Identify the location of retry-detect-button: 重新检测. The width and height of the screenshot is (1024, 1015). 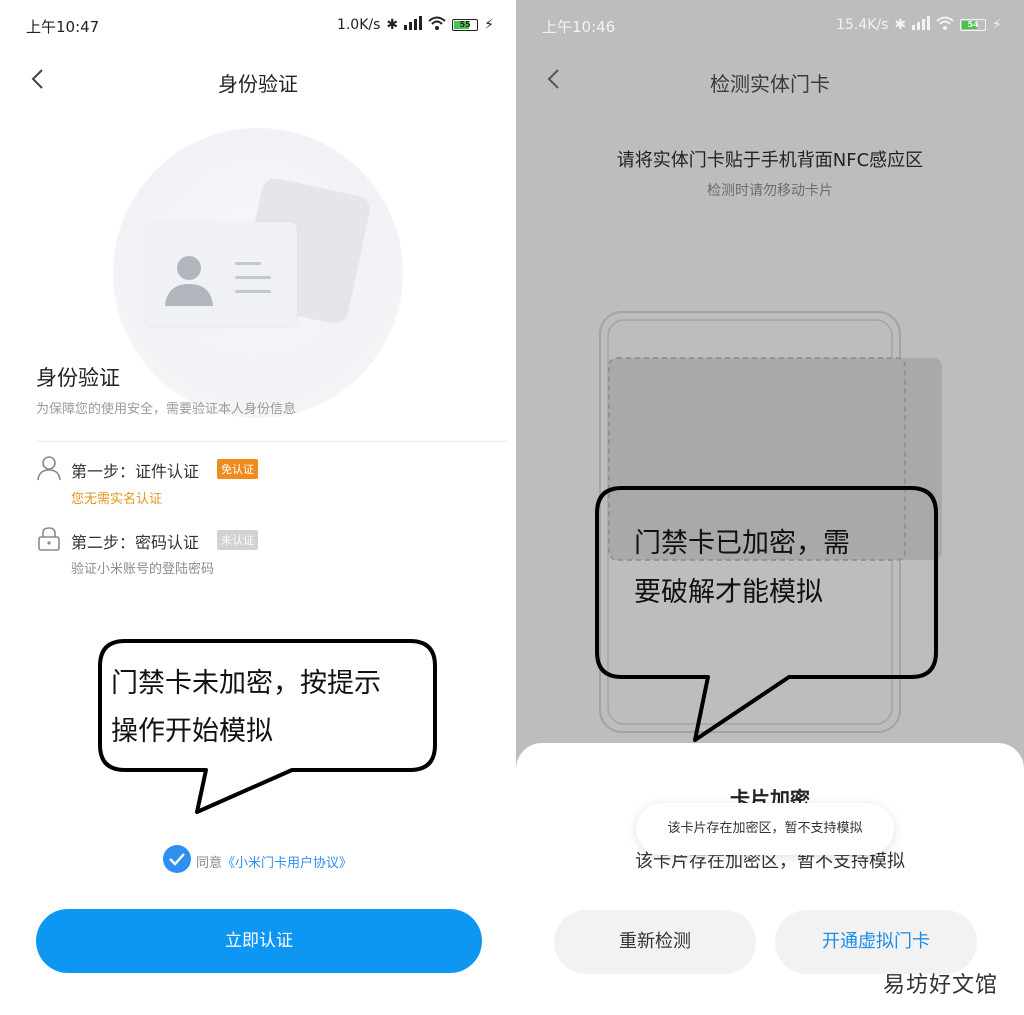
(655, 942).